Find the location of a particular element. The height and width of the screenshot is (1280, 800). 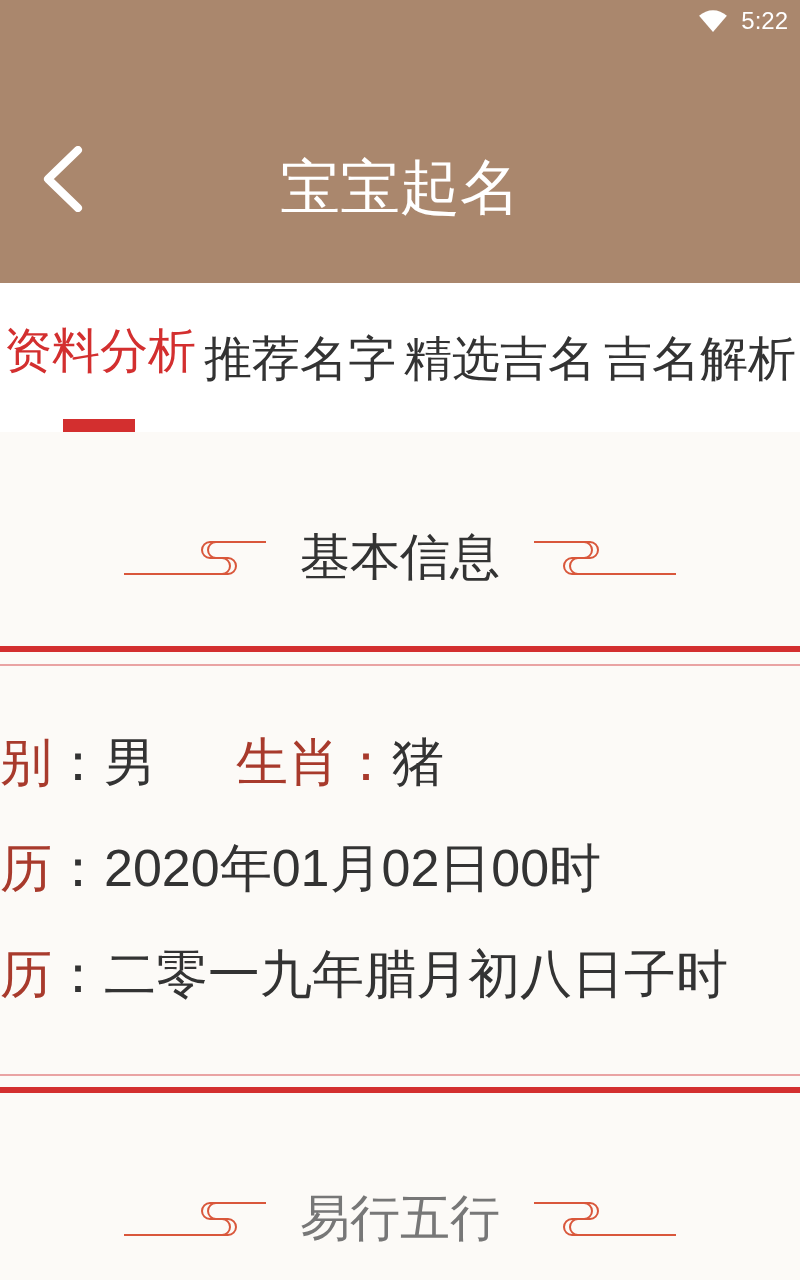

tab-indicator is located at coordinates (99, 425).